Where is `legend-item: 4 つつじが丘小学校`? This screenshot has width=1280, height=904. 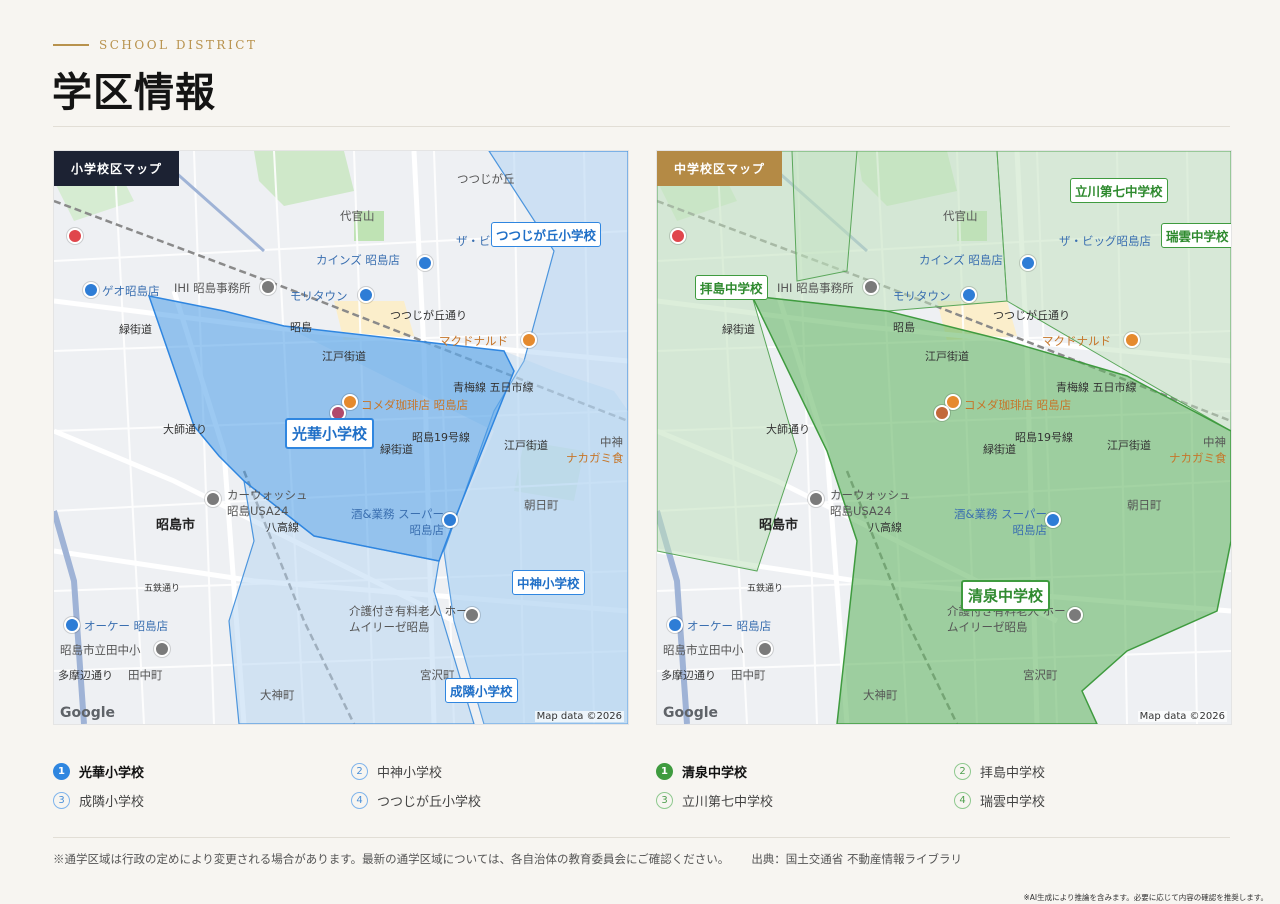
legend-item: 4 つつじが丘小学校 is located at coordinates (416, 800).